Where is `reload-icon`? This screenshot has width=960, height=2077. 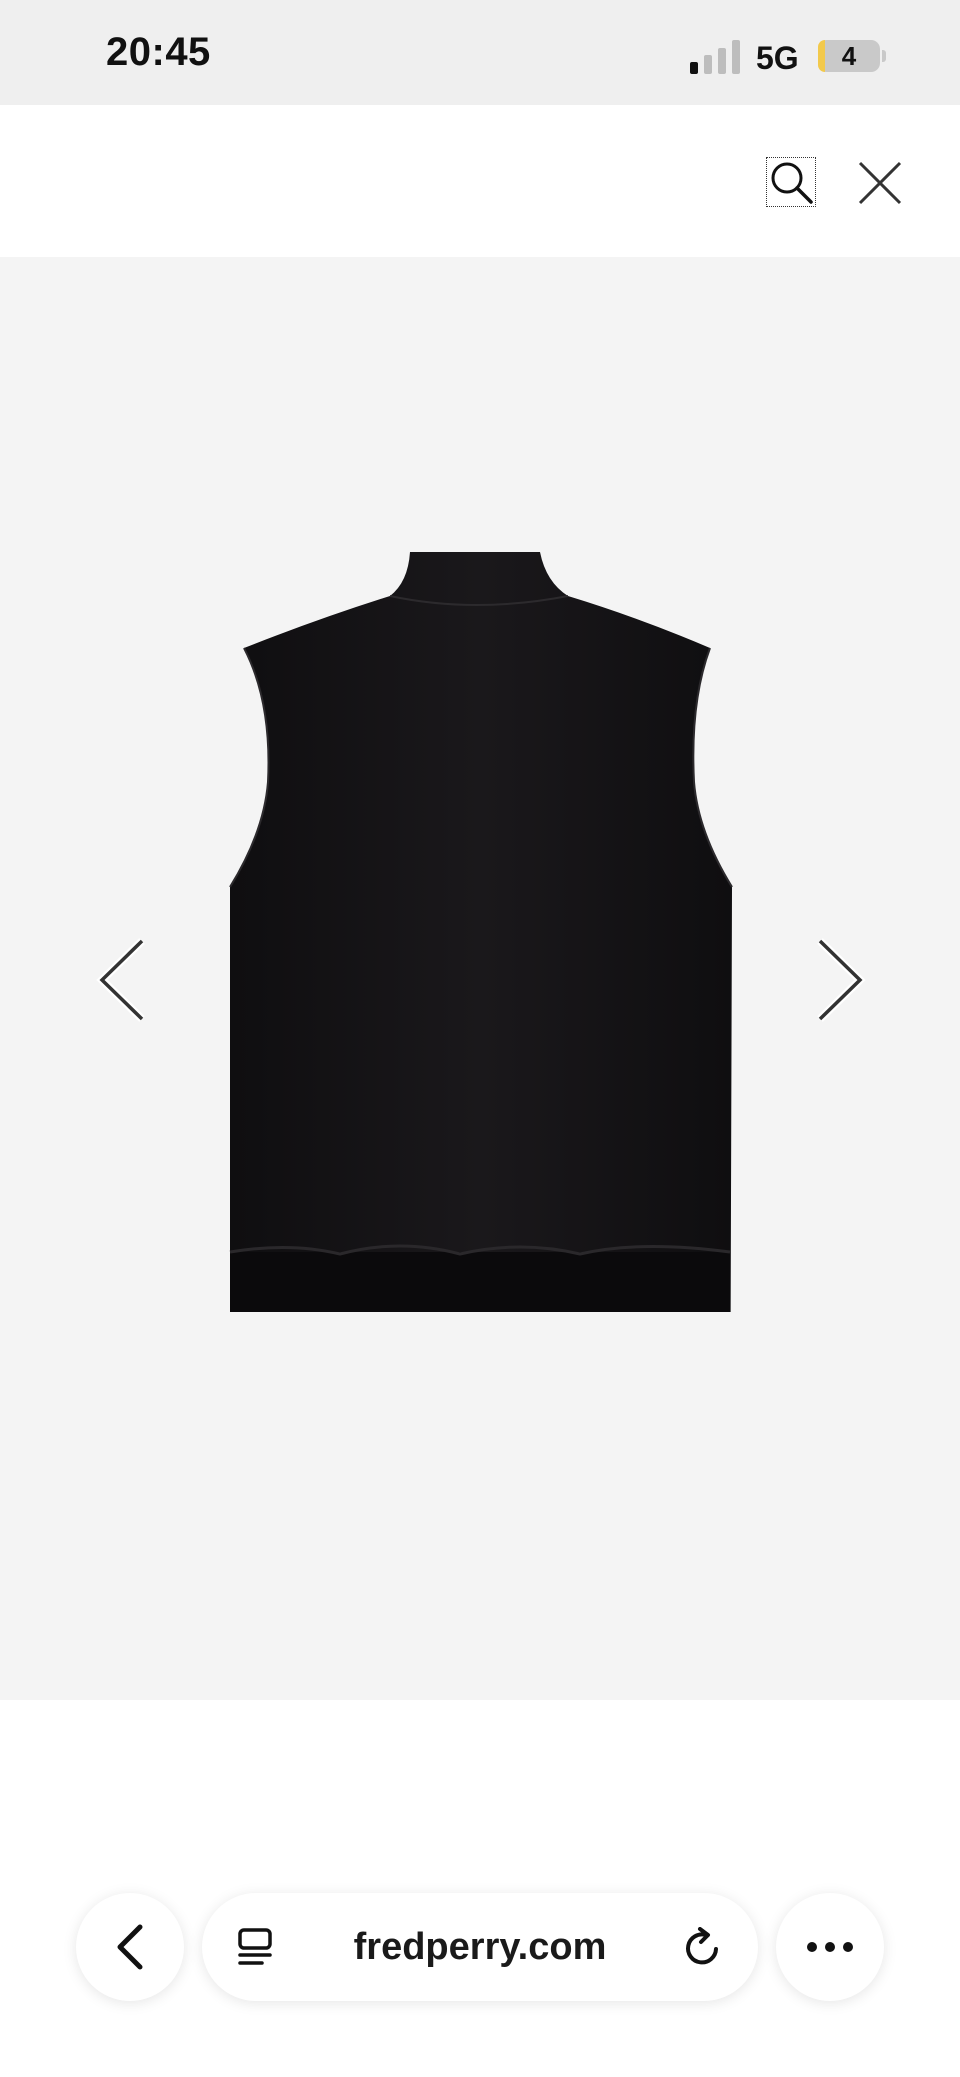 reload-icon is located at coordinates (703, 1948).